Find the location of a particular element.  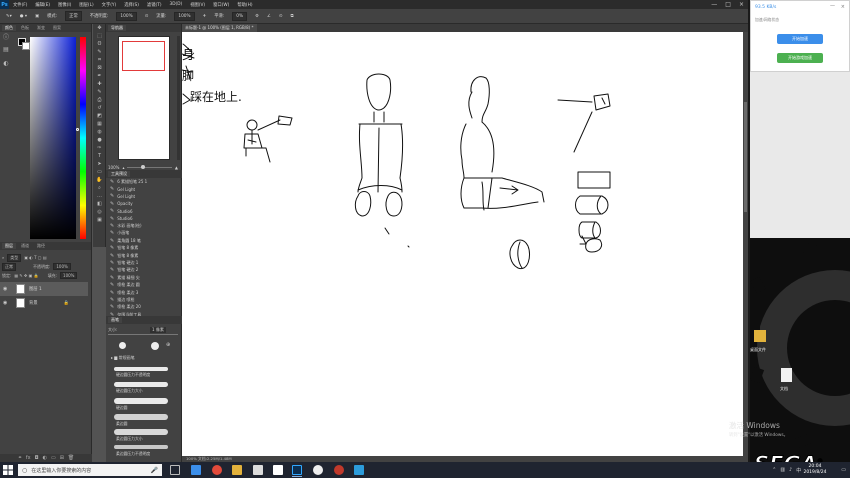

widget-minimize-icon: — is located at coordinates (832, 6).